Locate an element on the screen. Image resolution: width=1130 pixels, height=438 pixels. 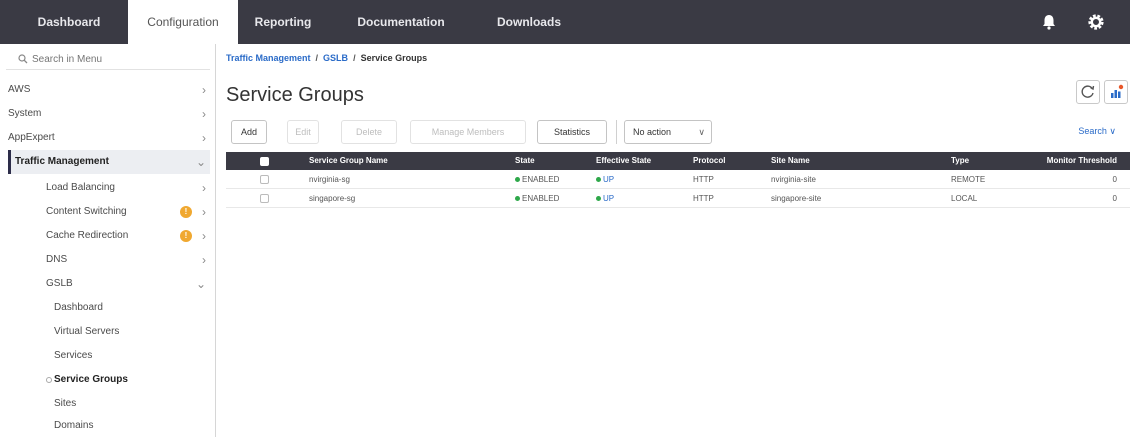
sidebar-item-label: DNS is located at coordinates (57, 259).